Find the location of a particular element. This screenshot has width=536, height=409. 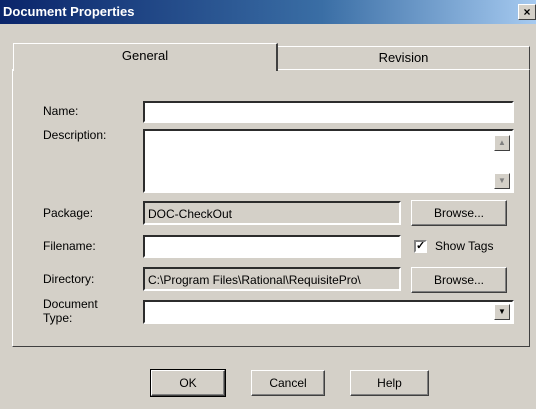

close-icon: × is located at coordinates (527, 12).